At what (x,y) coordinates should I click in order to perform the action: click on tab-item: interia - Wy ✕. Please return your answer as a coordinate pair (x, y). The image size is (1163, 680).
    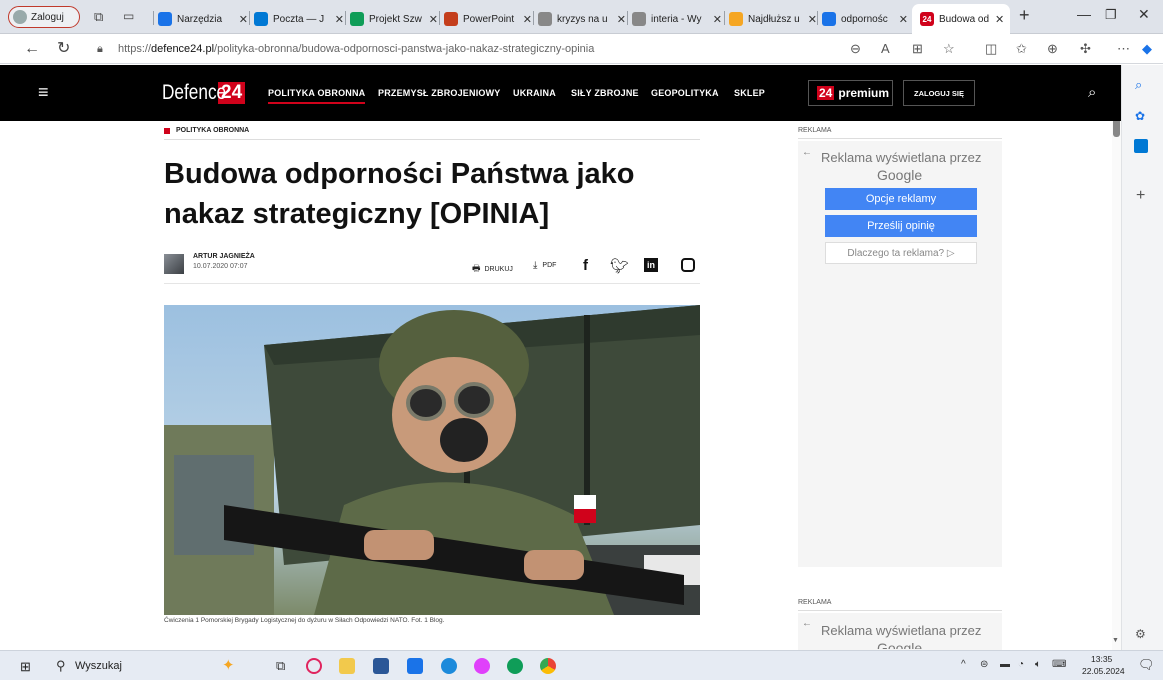
    Looking at the image, I should click on (677, 19).